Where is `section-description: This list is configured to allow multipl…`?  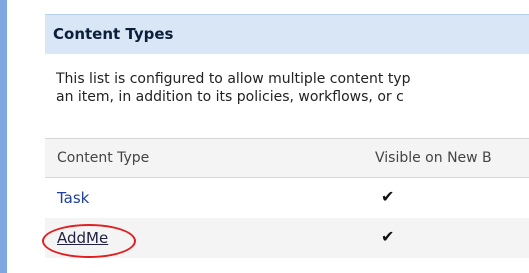
section-description: This list is configured to allow multipl… is located at coordinates (233, 88).